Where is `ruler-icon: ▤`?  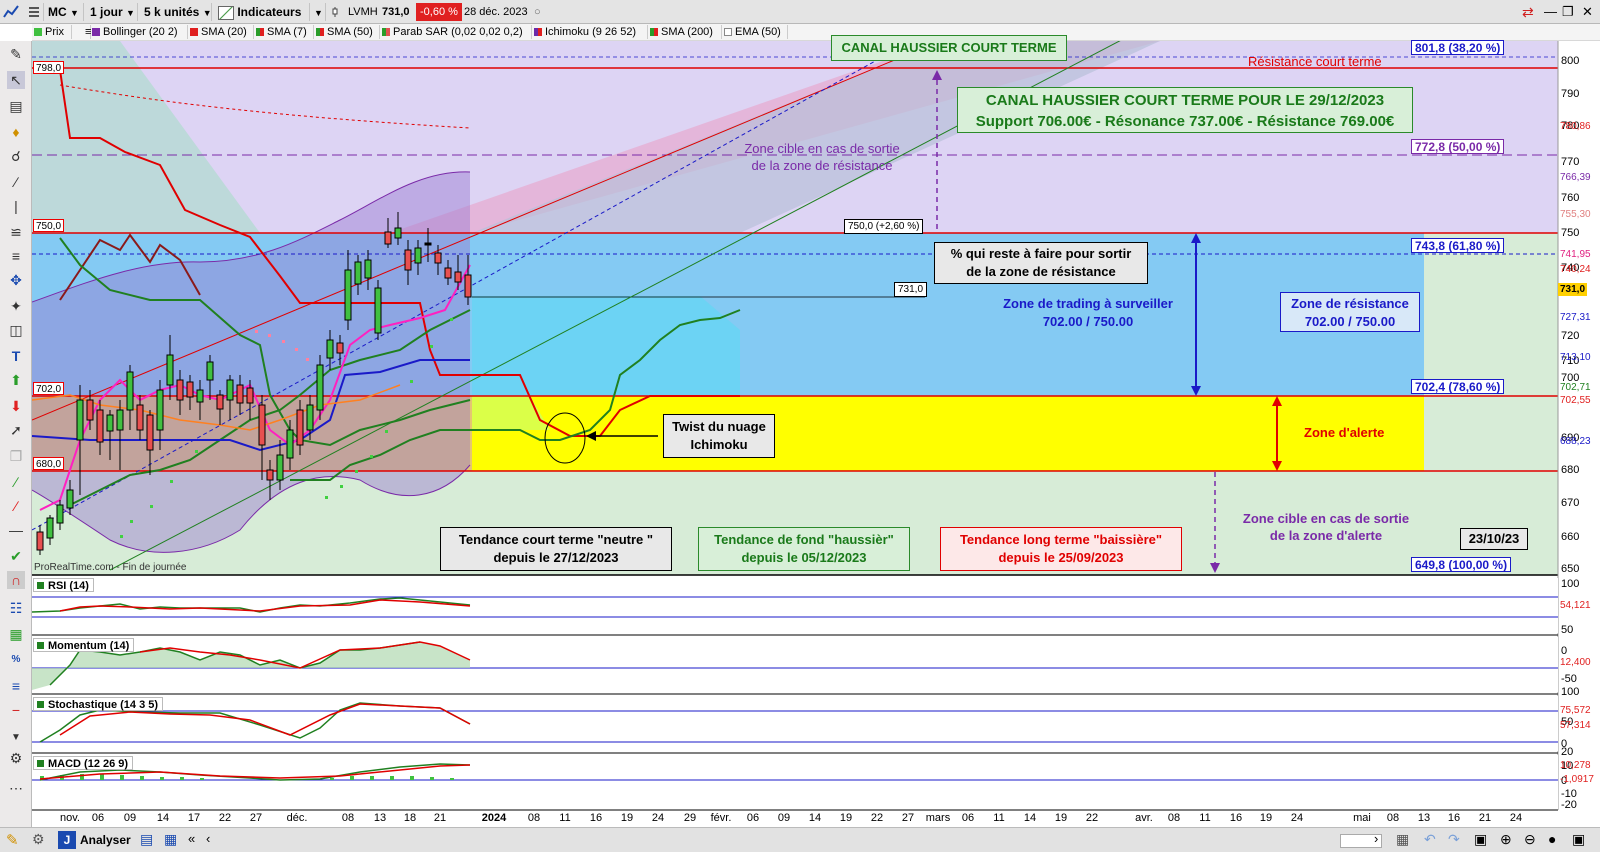
ruler-icon: ▤ is located at coordinates (16, 106).